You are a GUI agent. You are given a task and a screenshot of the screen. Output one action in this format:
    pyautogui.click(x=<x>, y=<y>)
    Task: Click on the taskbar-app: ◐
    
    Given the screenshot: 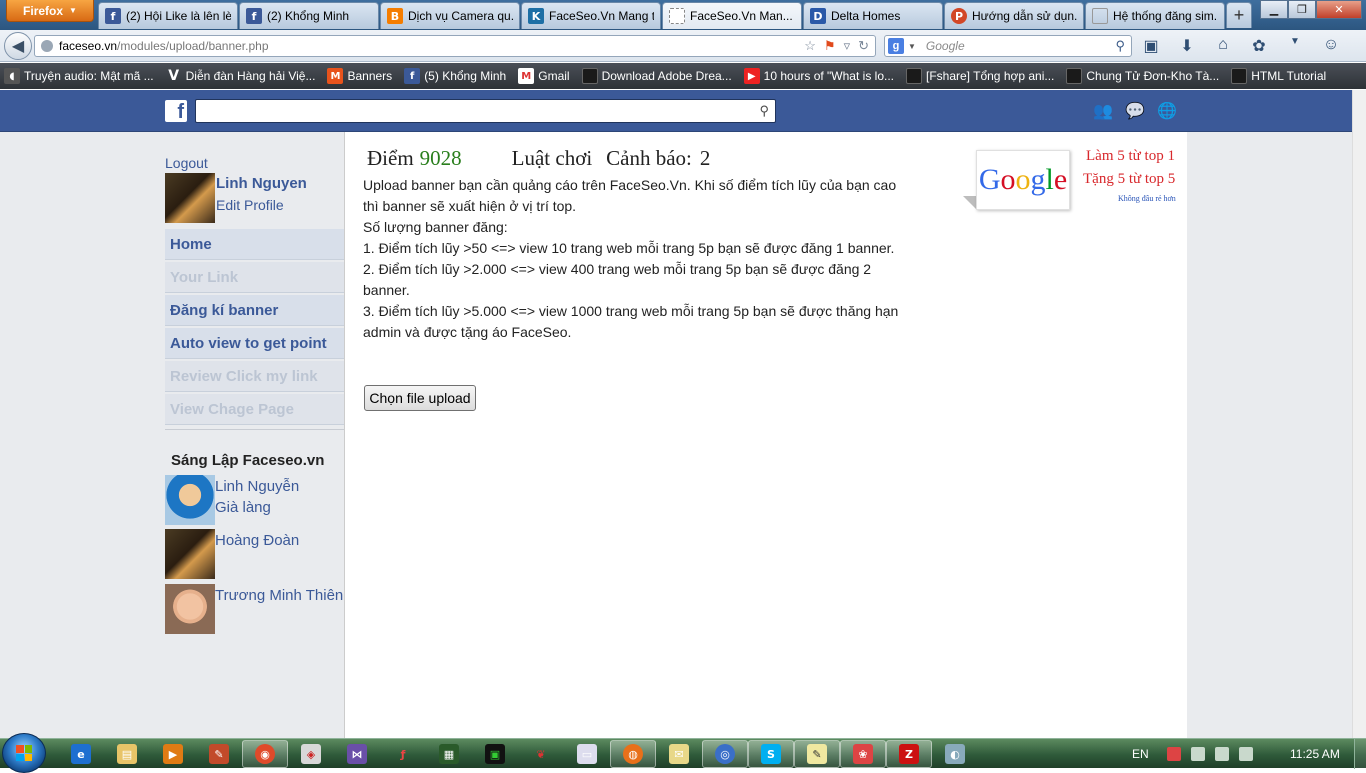 What is the action you would take?
    pyautogui.click(x=955, y=754)
    